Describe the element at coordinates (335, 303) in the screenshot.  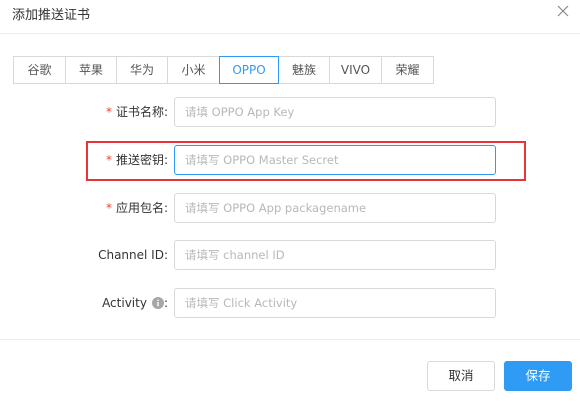
I see `activity-input` at that location.